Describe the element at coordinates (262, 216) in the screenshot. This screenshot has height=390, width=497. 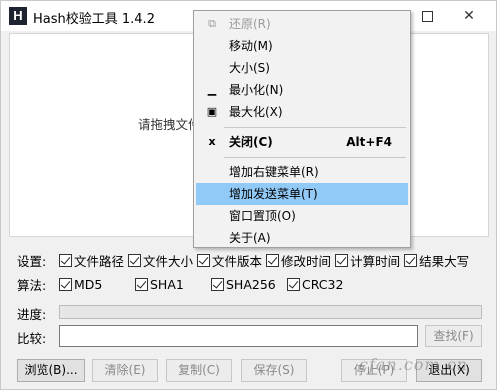
I see `menu-item-label: 窗口置顶(O)` at that location.